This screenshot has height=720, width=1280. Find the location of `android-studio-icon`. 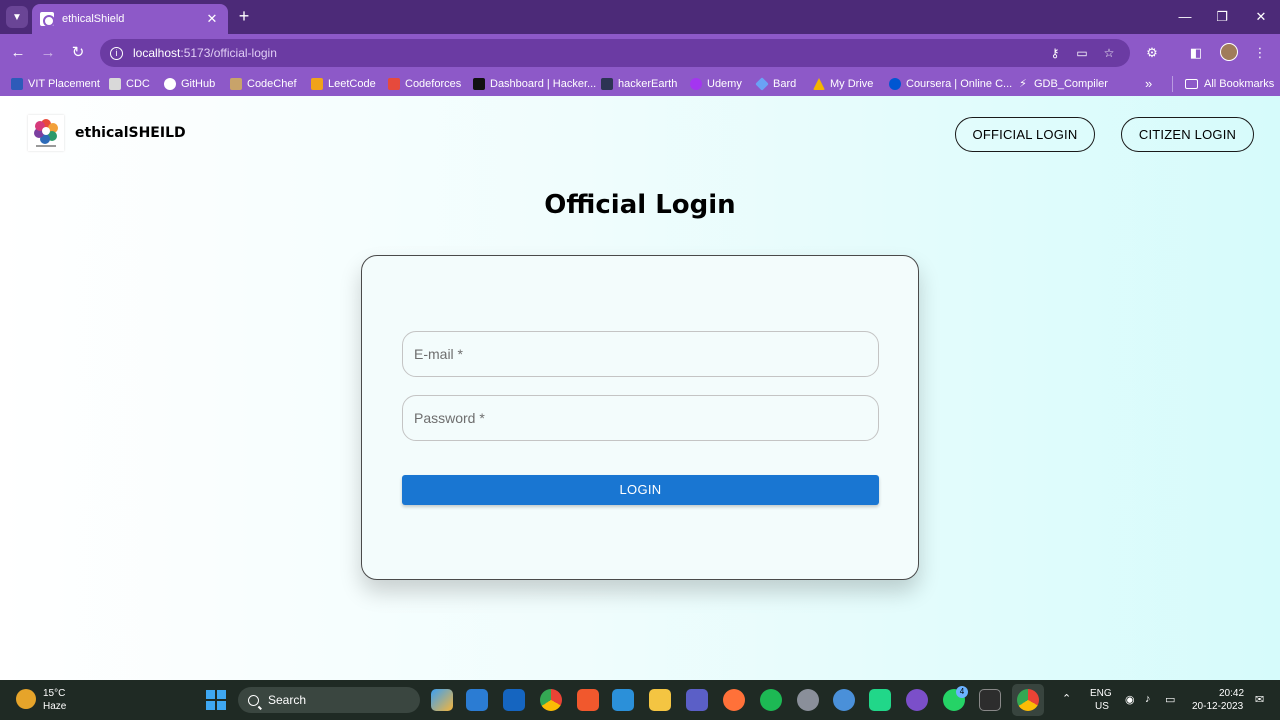

android-studio-icon is located at coordinates (844, 700).